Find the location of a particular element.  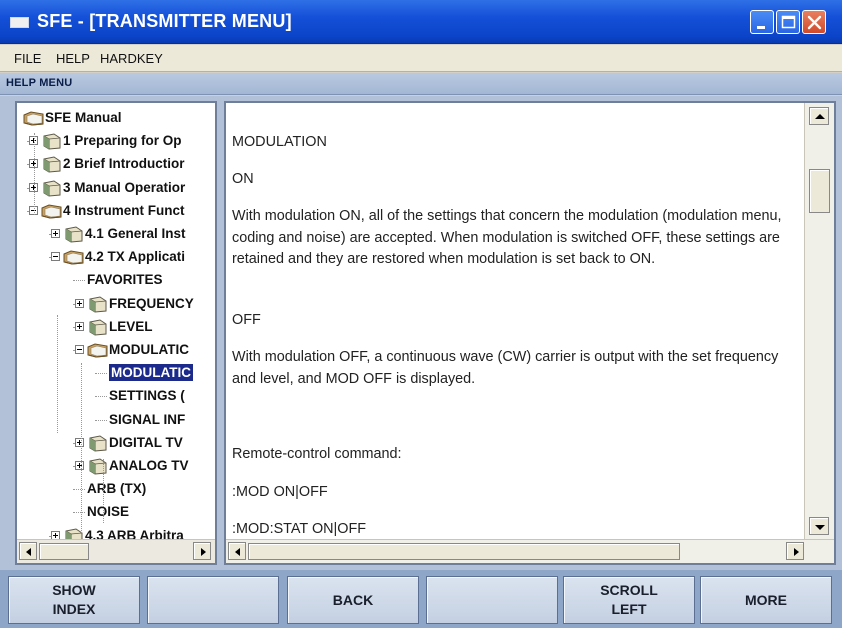

tree-item-selected: MODULATIC is located at coordinates (116, 373).